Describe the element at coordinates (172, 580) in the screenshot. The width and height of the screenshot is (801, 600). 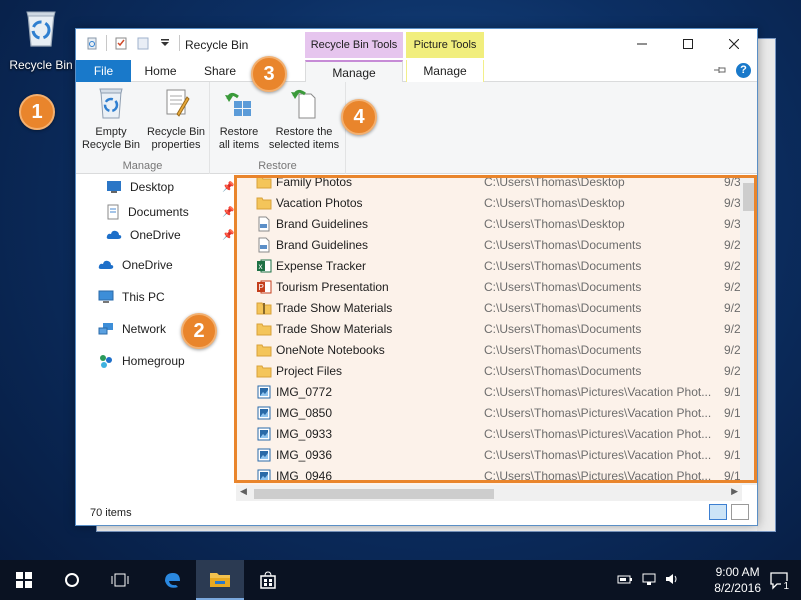
I see `edge-browser-button` at that location.